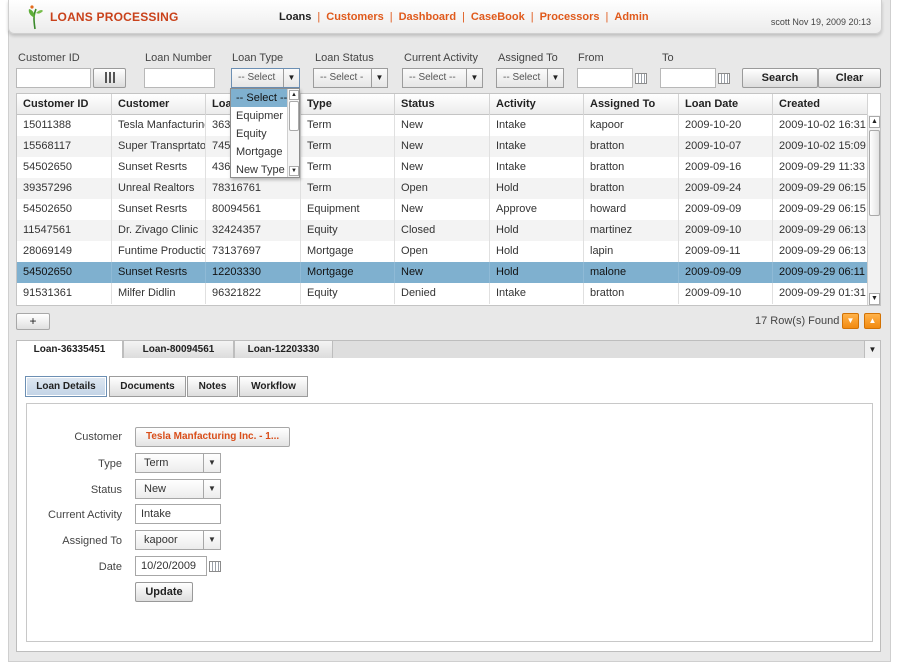 Image resolution: width=900 pixels, height=671 pixels. I want to click on table-cell: 2009-09-29 06:11, so click(820, 272).